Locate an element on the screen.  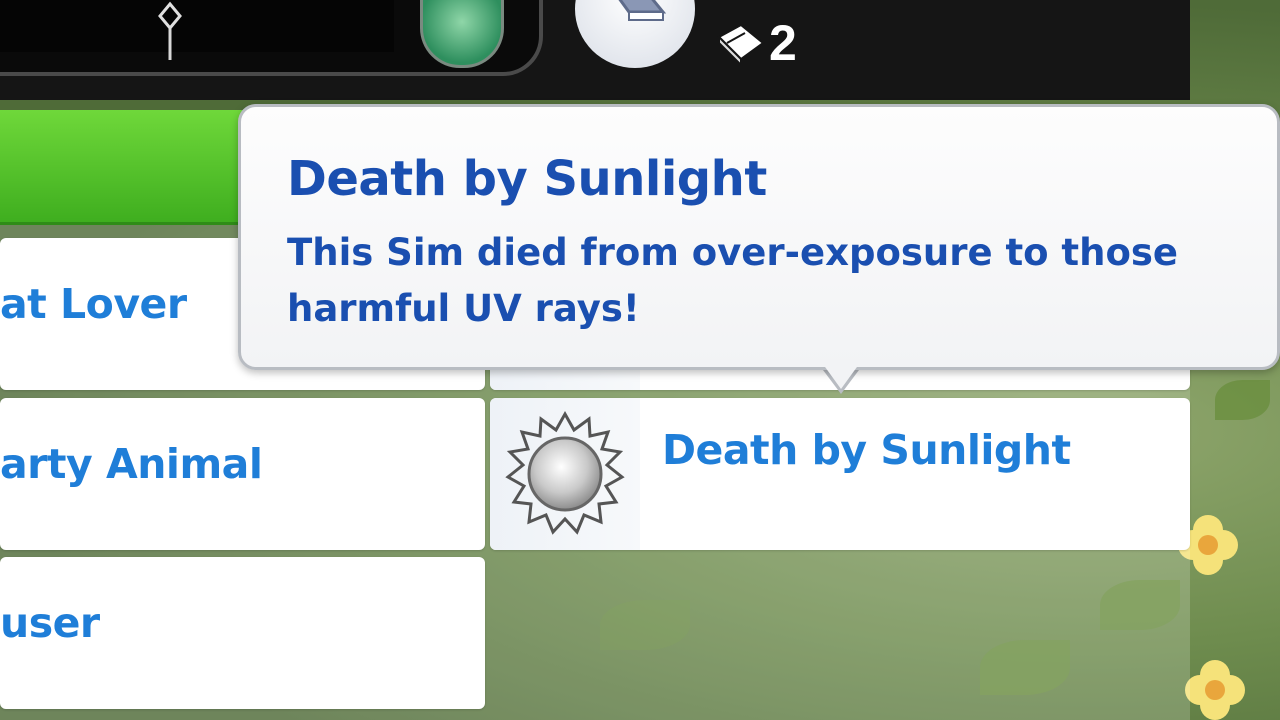
sun-icon is located at coordinates (565, 472).